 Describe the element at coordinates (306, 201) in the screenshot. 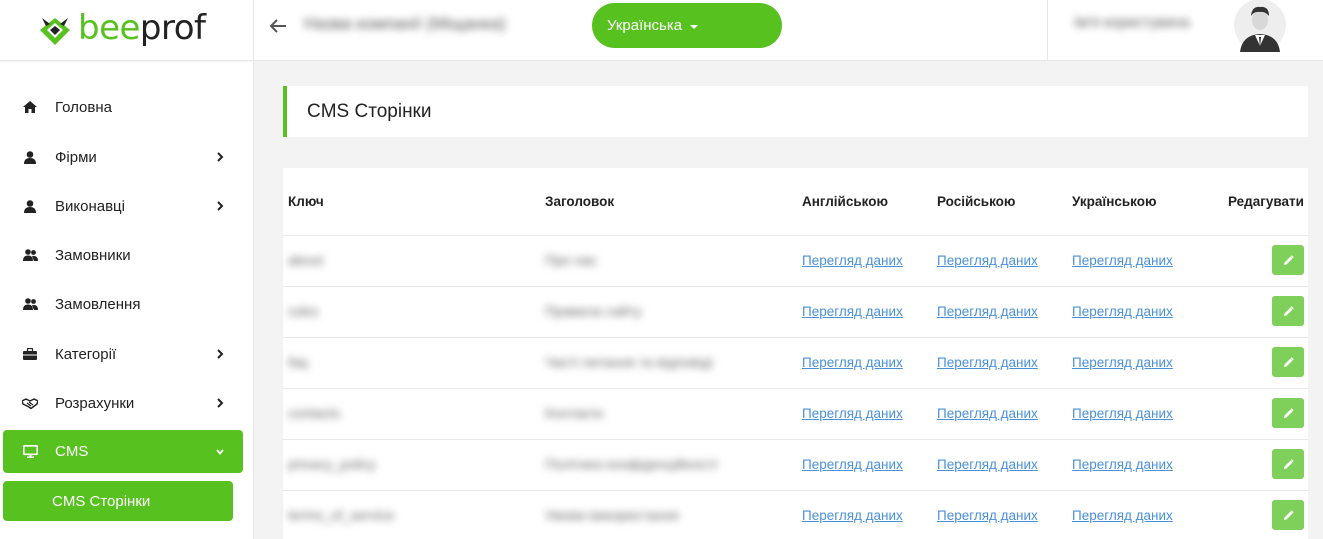

I see `column-header-key: Ключ` at that location.